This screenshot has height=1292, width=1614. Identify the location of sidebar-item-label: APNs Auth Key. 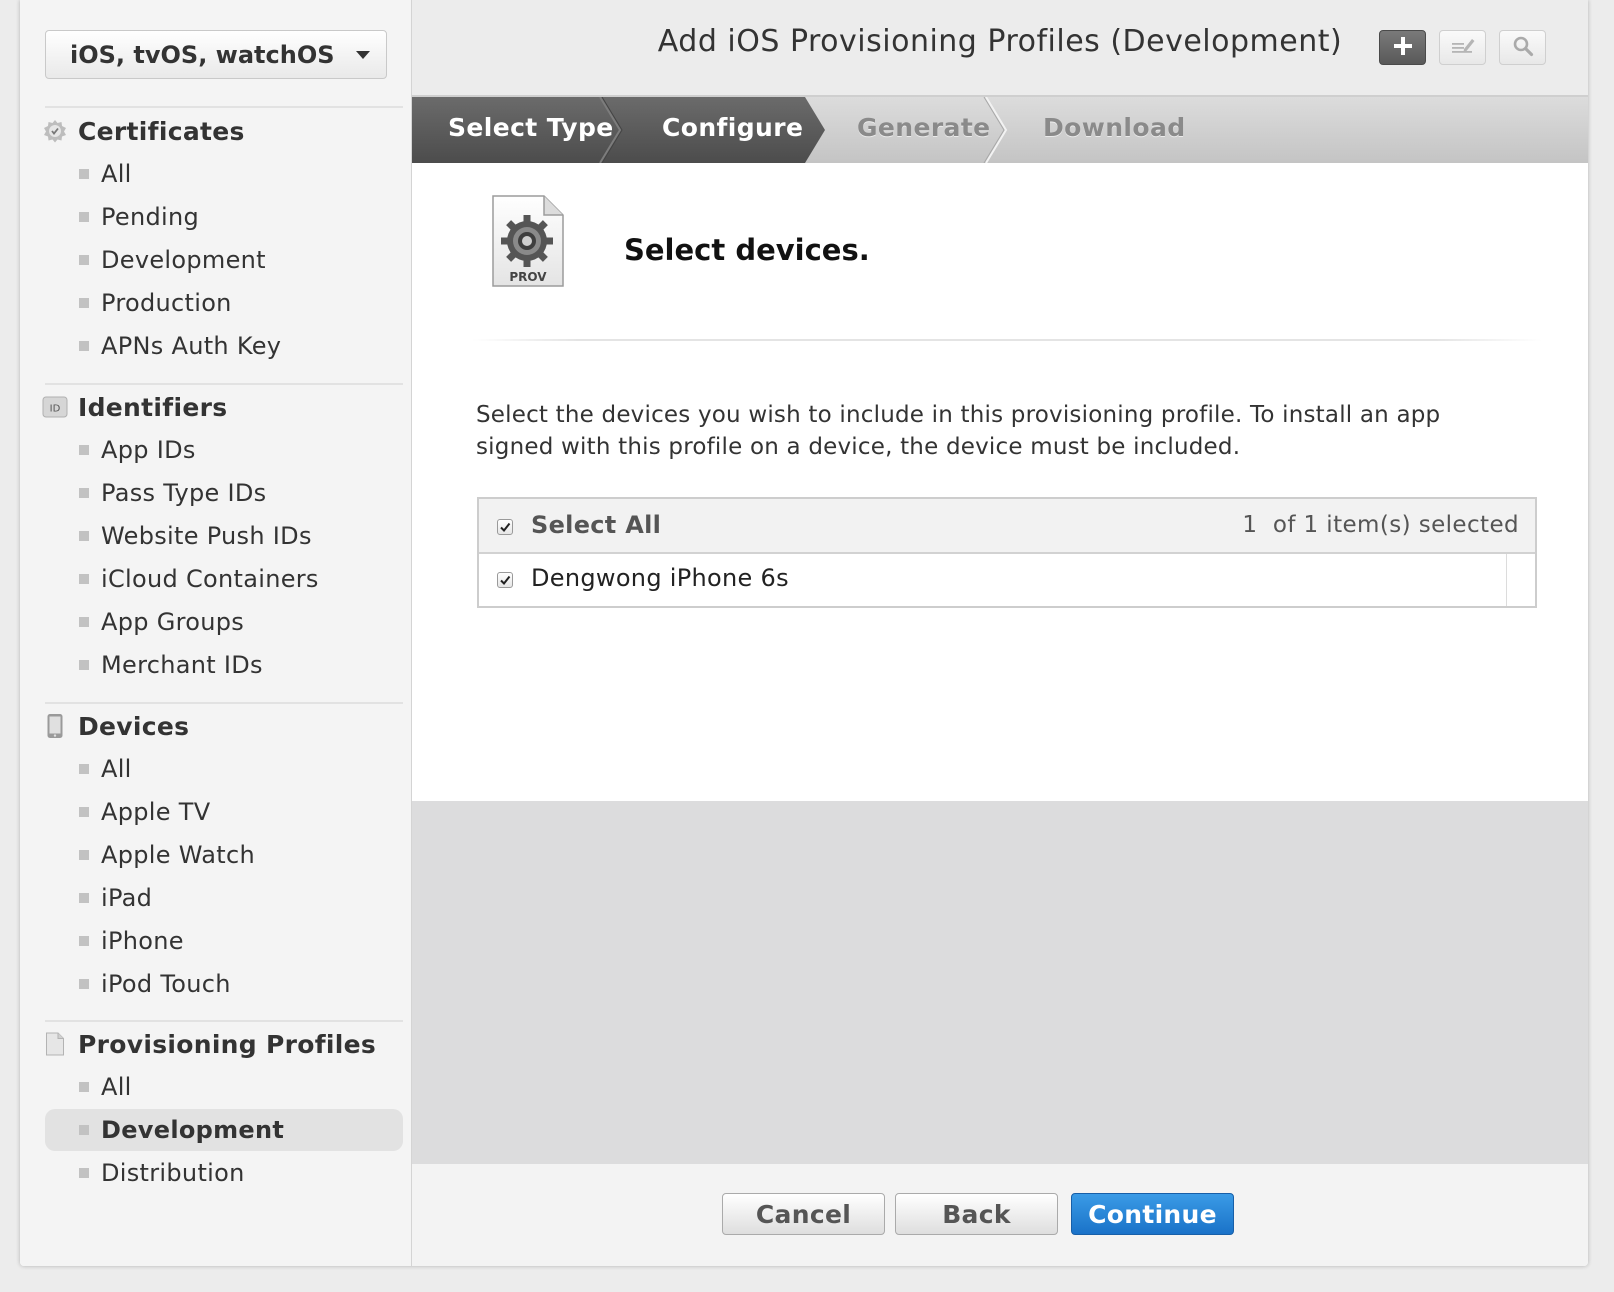
(191, 346).